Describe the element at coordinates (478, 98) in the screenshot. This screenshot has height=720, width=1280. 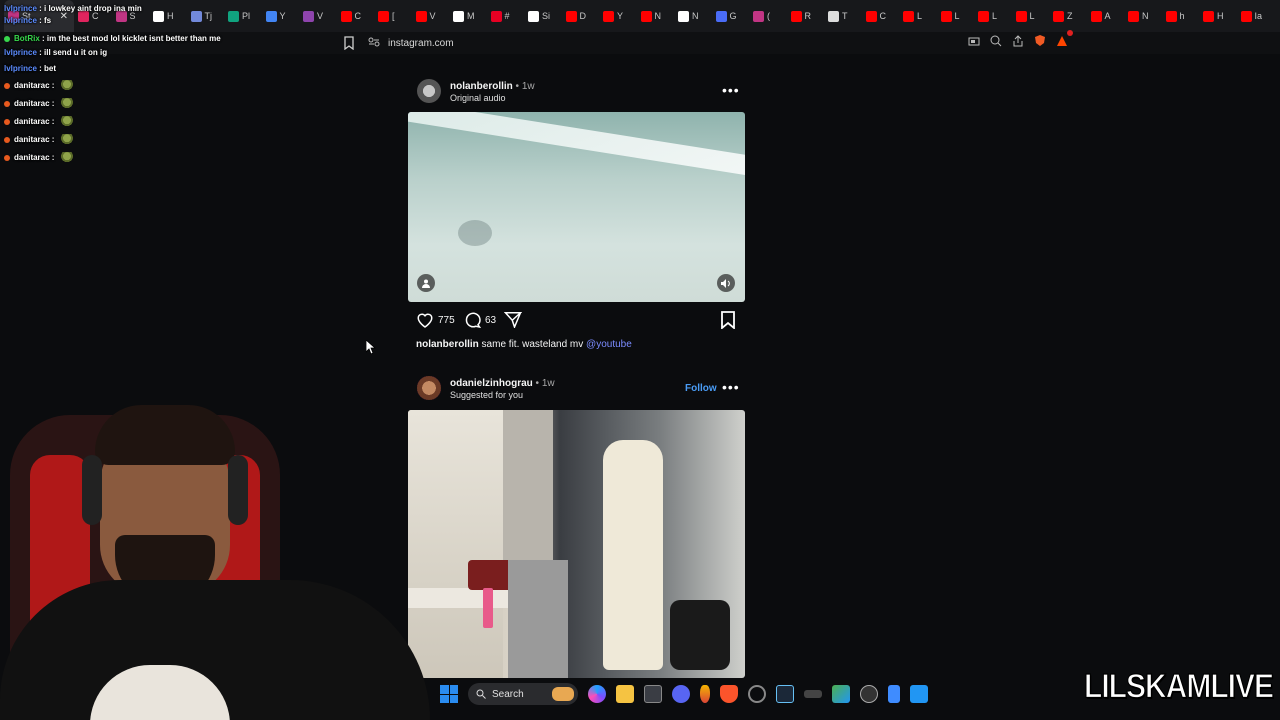
I see `post-audio: Original audio` at that location.